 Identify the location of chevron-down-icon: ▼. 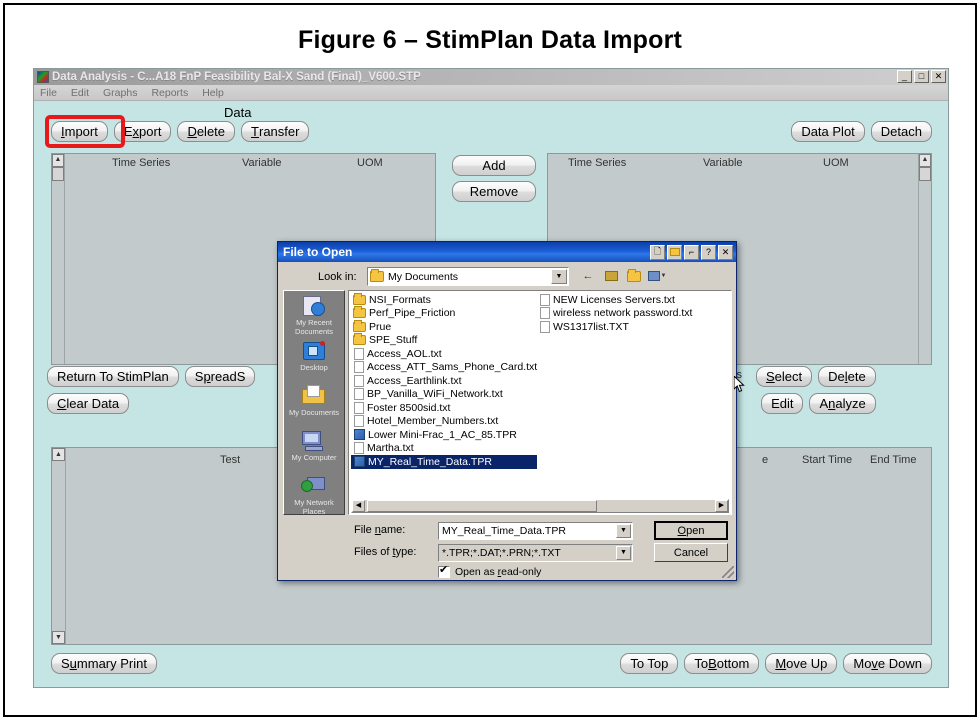
(559, 276).